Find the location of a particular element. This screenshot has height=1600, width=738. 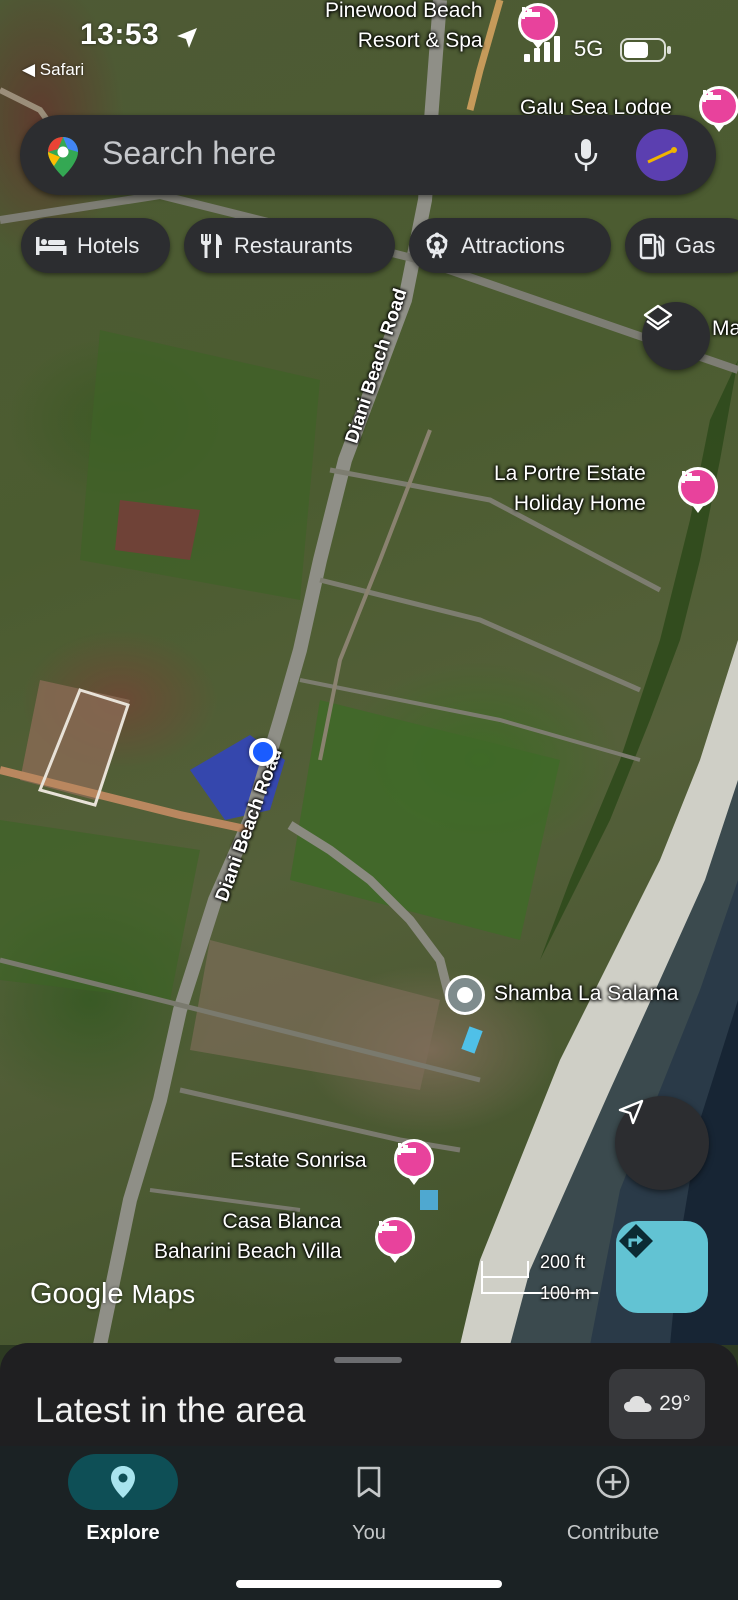

current-location-dot is located at coordinates (263, 752).